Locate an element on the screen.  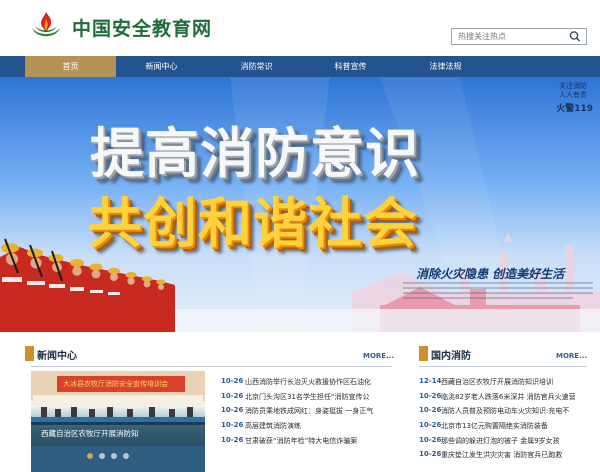
domestic-fire-row: 10-26 重庆垫江发生洪灾灾害 消防官兵已跑救 is located at coordinates (504, 455).